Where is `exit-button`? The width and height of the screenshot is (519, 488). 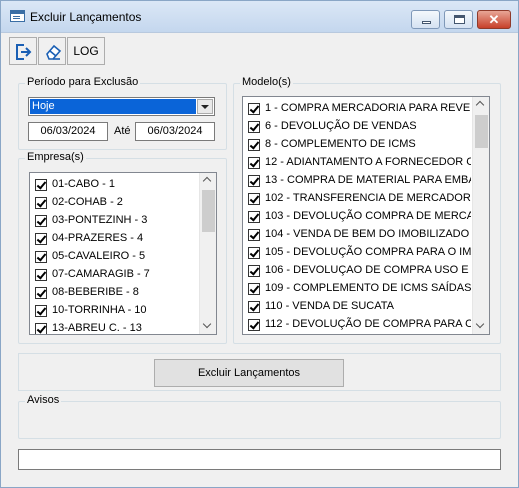
exit-button is located at coordinates (23, 51).